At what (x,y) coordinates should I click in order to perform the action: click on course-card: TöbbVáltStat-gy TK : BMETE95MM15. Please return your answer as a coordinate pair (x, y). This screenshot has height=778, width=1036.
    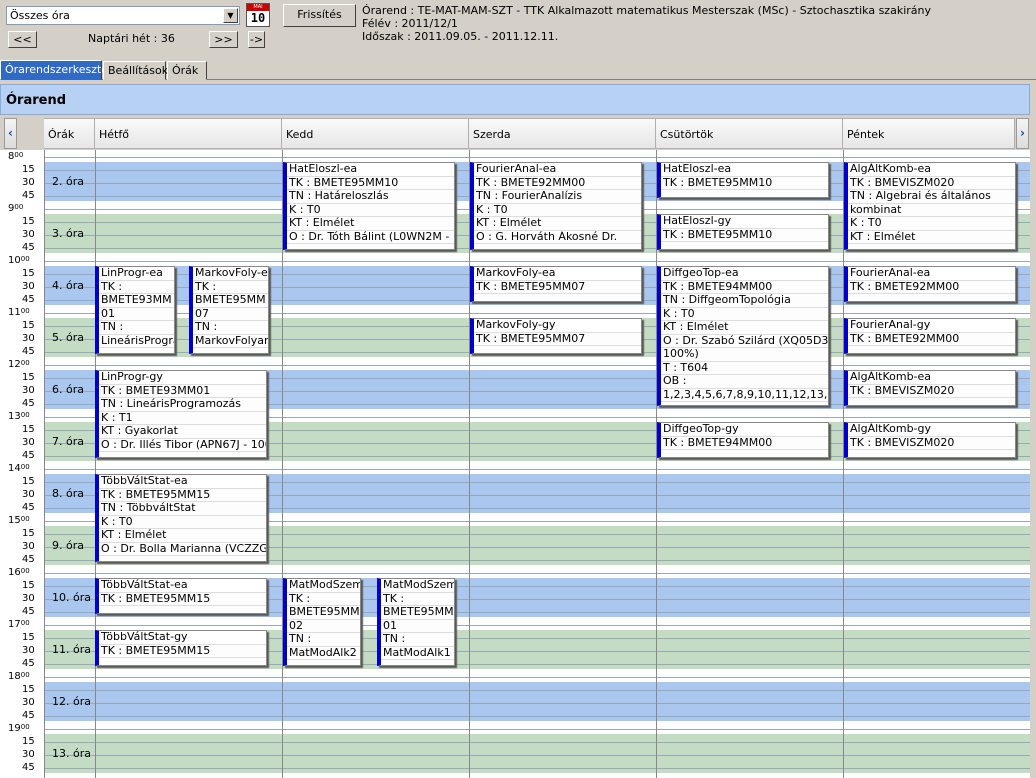
    Looking at the image, I should click on (181, 648).